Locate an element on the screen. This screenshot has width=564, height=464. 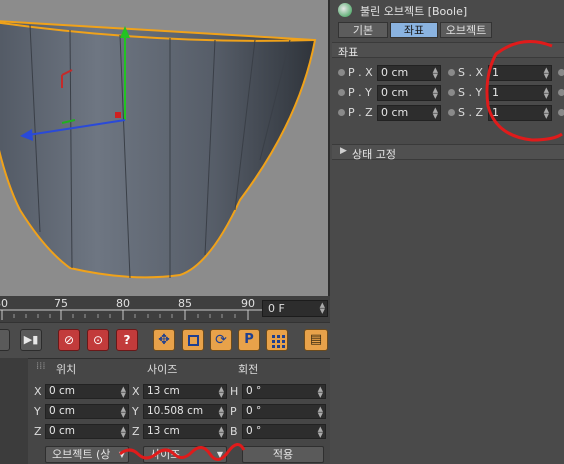
pz-value: 0 cm is located at coordinates (395, 112).